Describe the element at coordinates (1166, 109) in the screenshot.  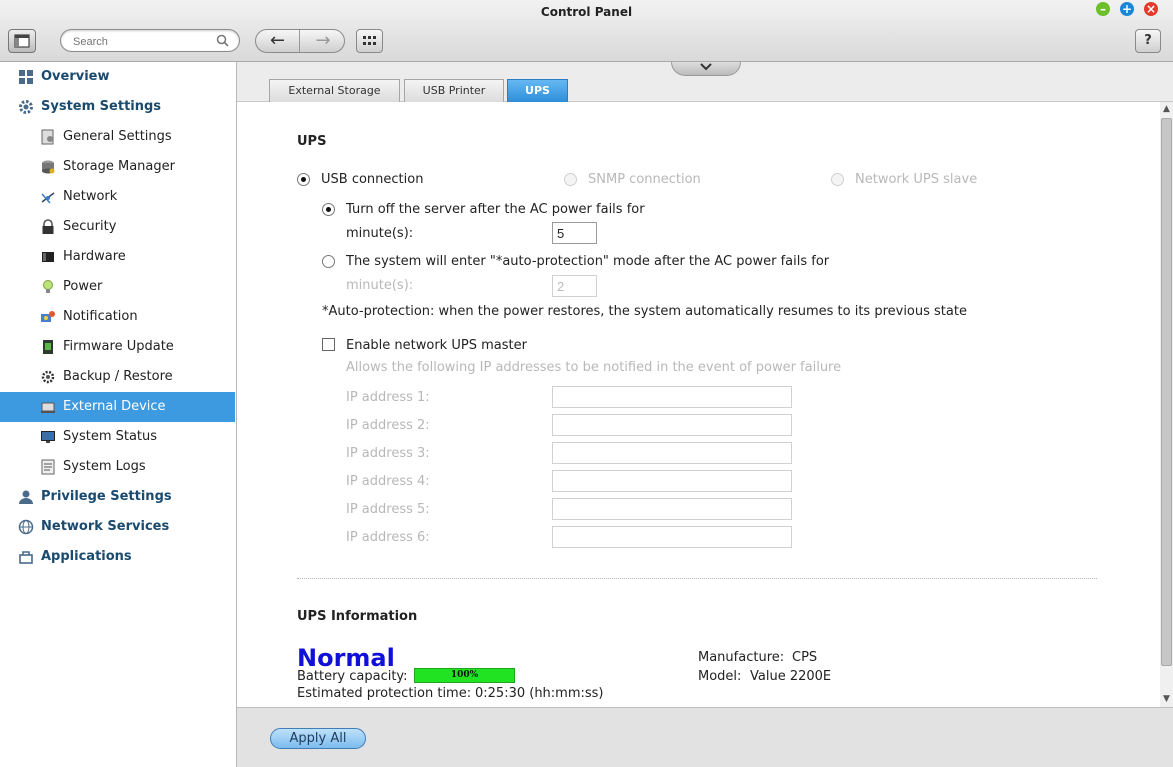
I see `scroll-up-icon: ▲` at that location.